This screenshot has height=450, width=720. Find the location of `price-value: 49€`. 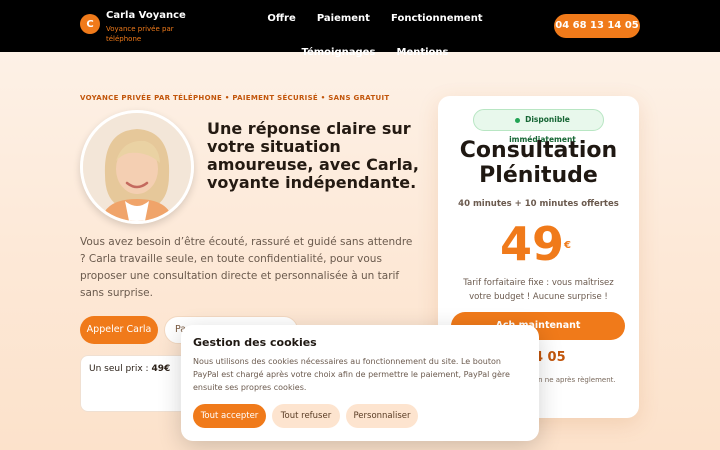

price-value: 49€ is located at coordinates (161, 369).